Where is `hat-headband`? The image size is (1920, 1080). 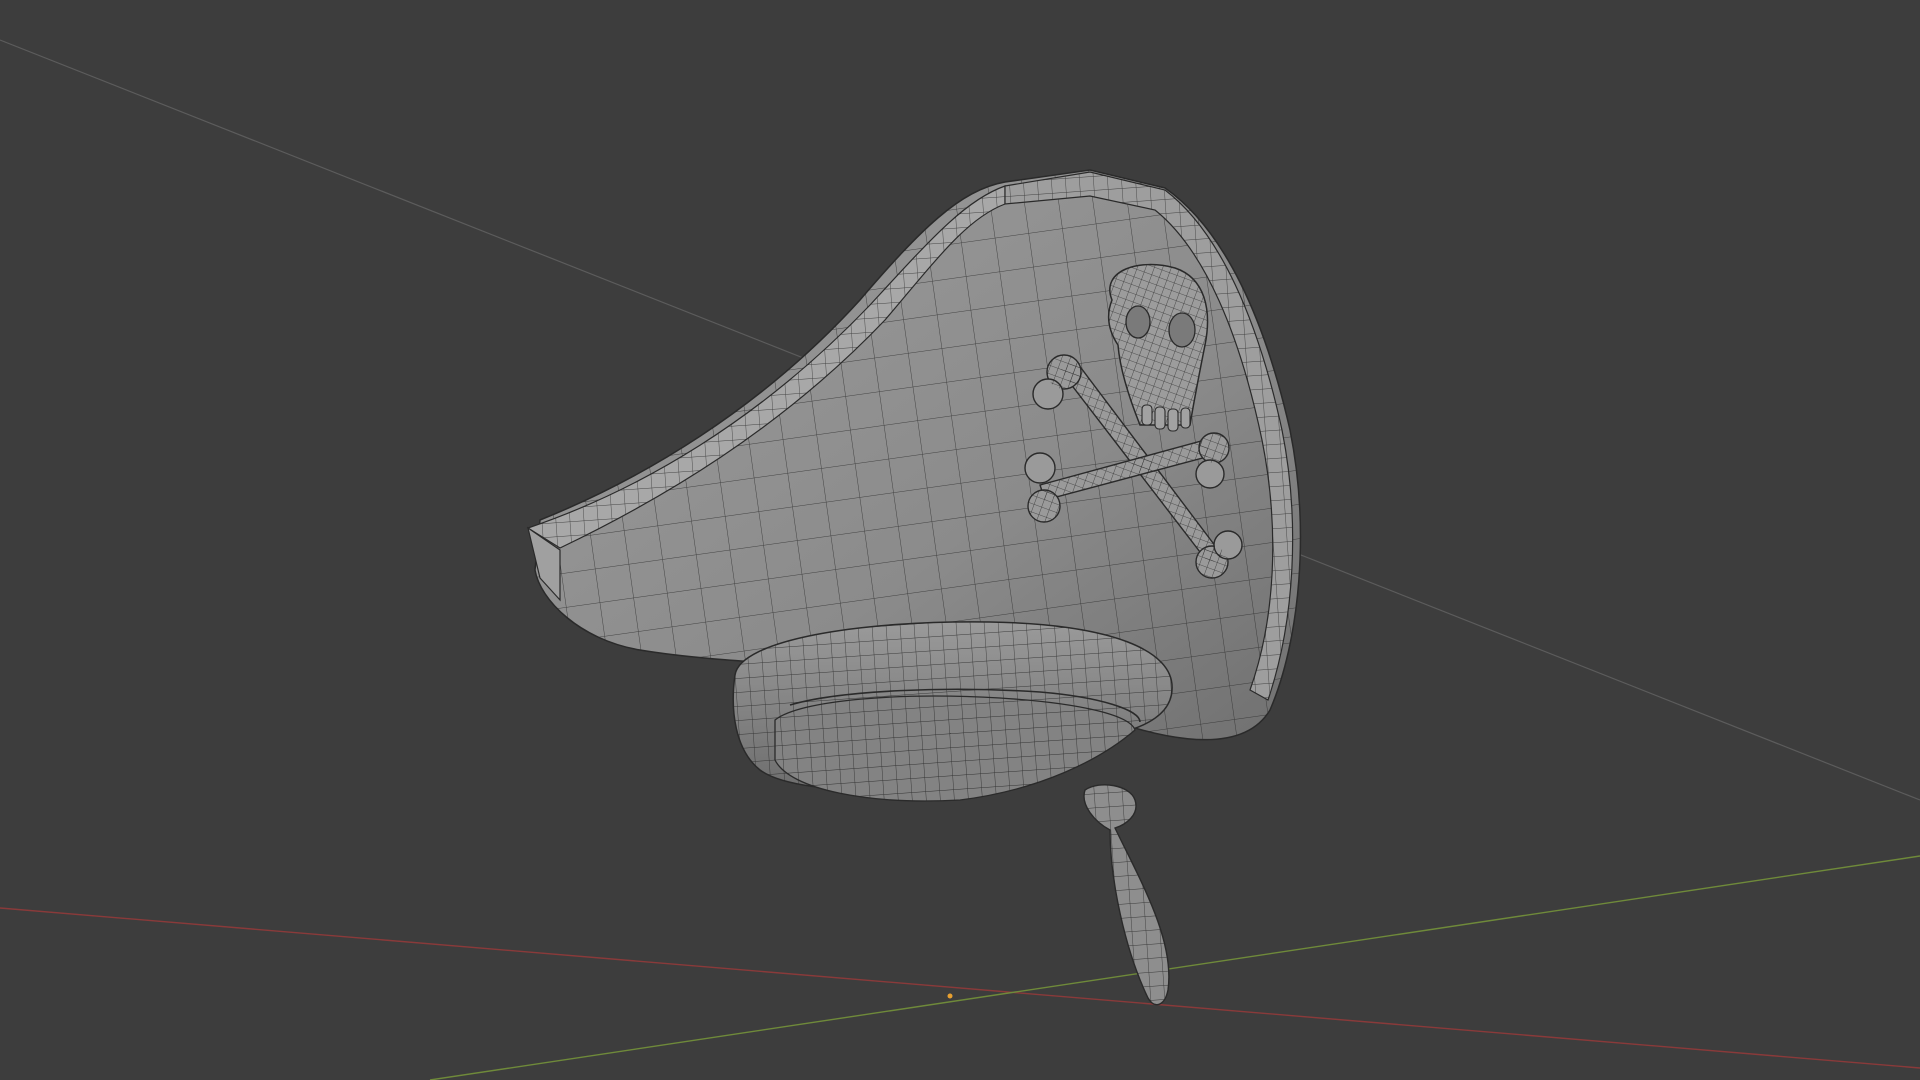
hat-headband is located at coordinates (952, 711).